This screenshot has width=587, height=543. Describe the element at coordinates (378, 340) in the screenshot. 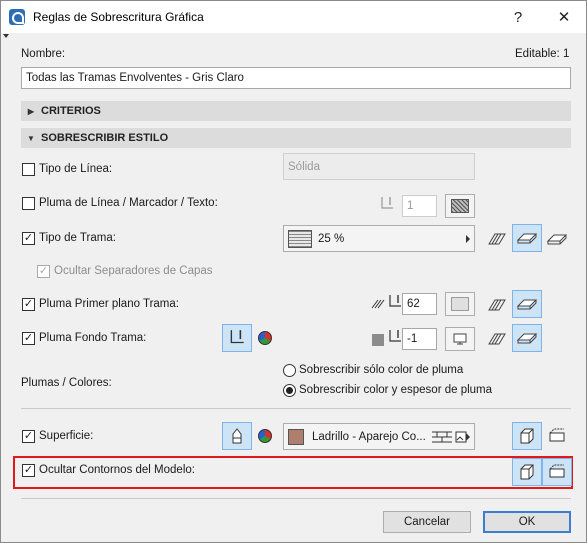

I see `bg-color-swatch` at that location.